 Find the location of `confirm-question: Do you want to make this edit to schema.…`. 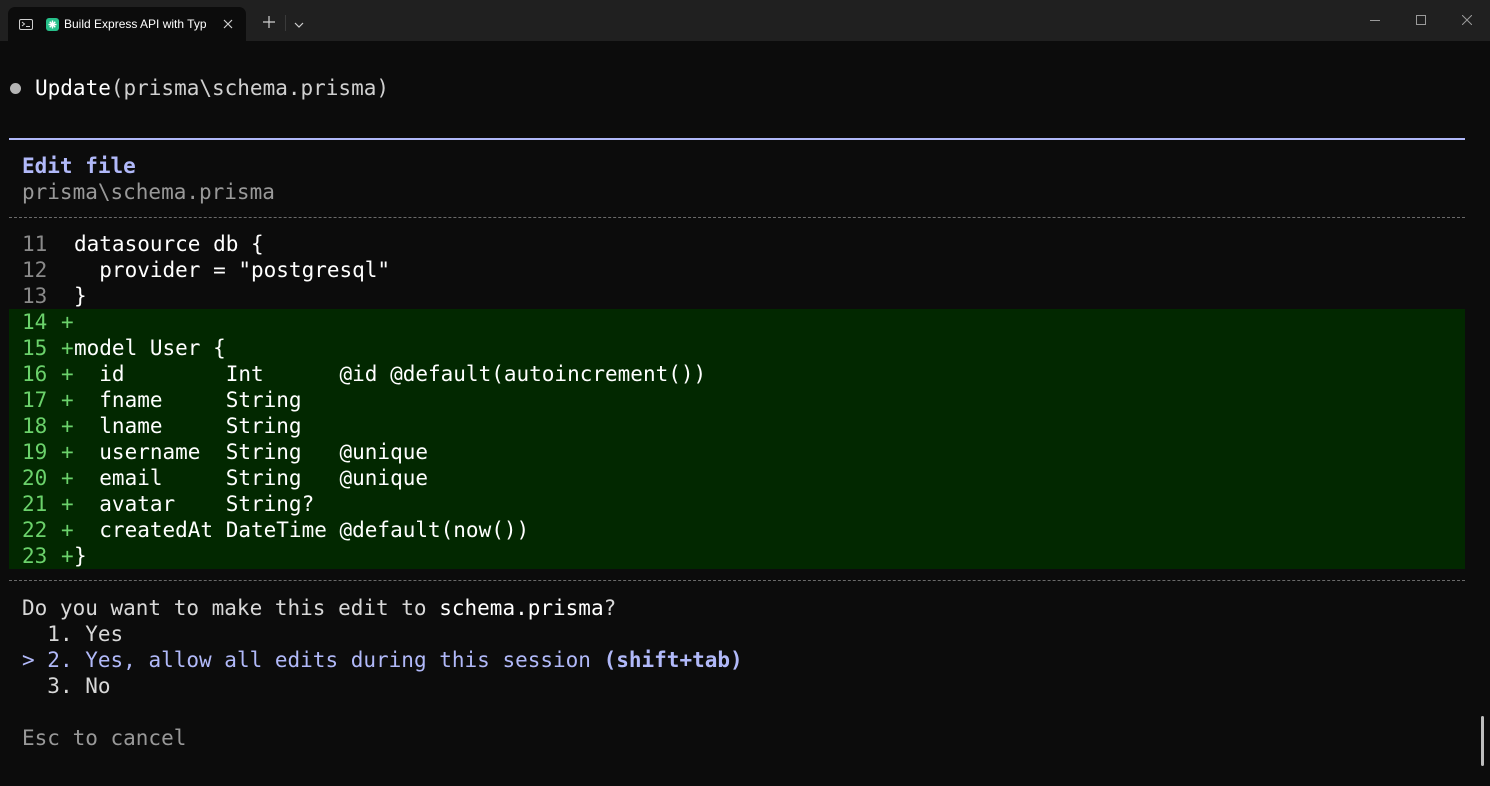

confirm-question: Do you want to make this edit to schema.… is located at coordinates (319, 608).